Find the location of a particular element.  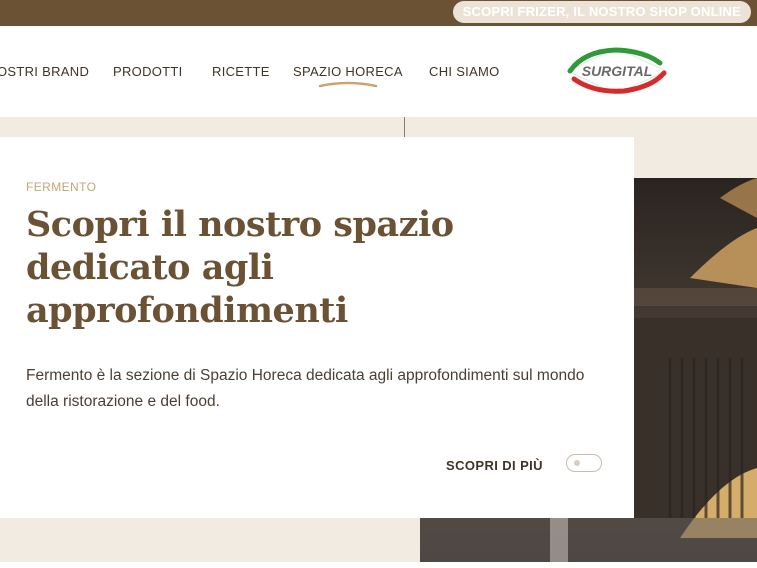

bottom-strip is located at coordinates (378, 565).